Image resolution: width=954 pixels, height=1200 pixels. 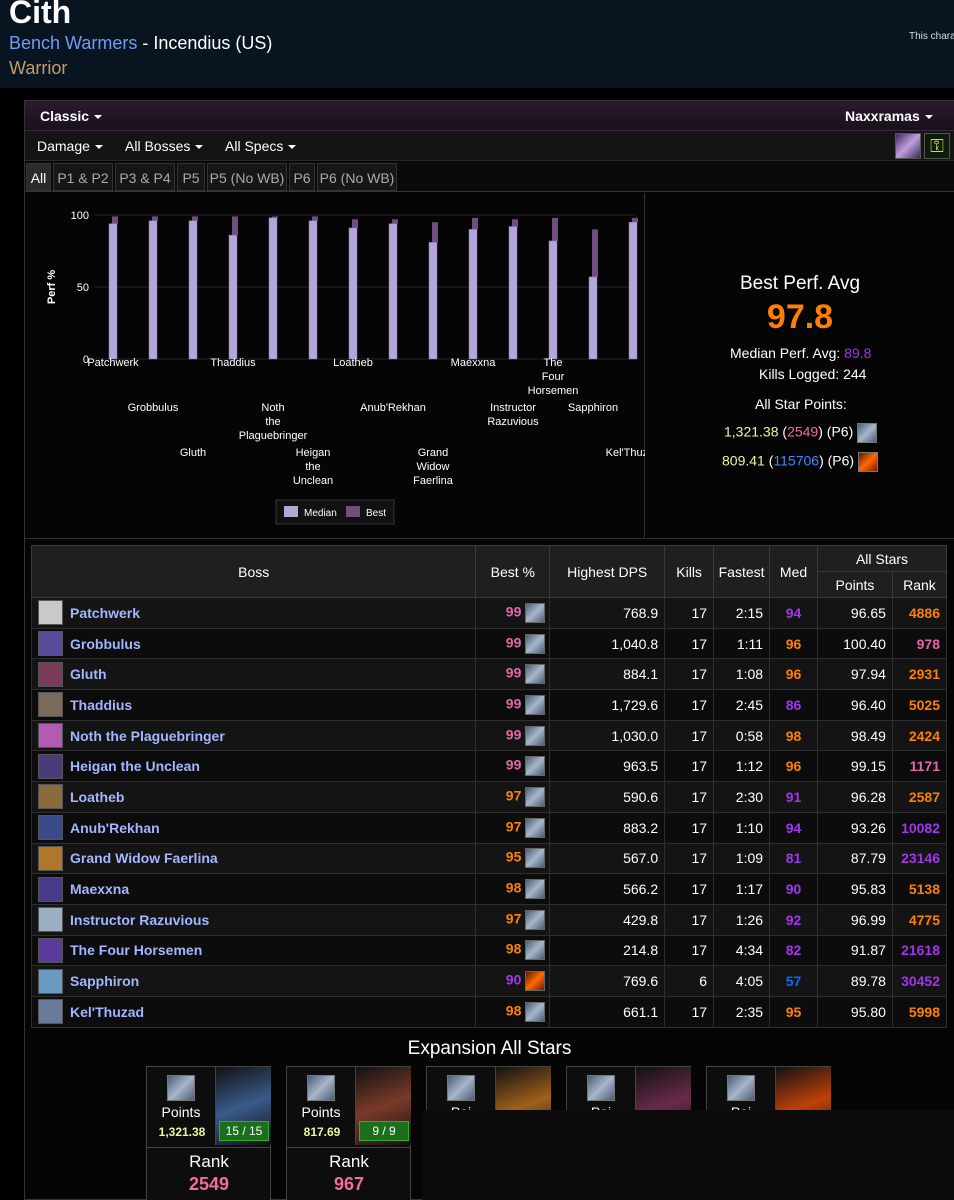 What do you see at coordinates (607, 613) in the screenshot?
I see `highest-dps: 768.9` at bounding box center [607, 613].